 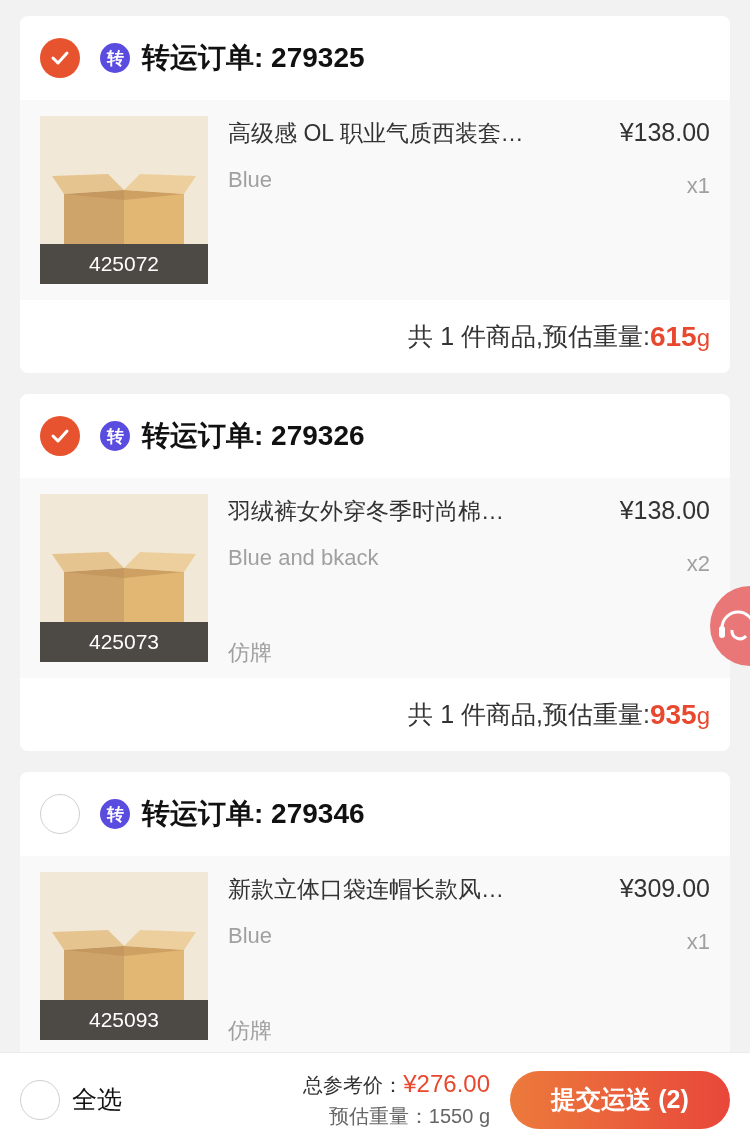 What do you see at coordinates (303, 558) in the screenshot?
I see `product-variant: Blue and bkack` at bounding box center [303, 558].